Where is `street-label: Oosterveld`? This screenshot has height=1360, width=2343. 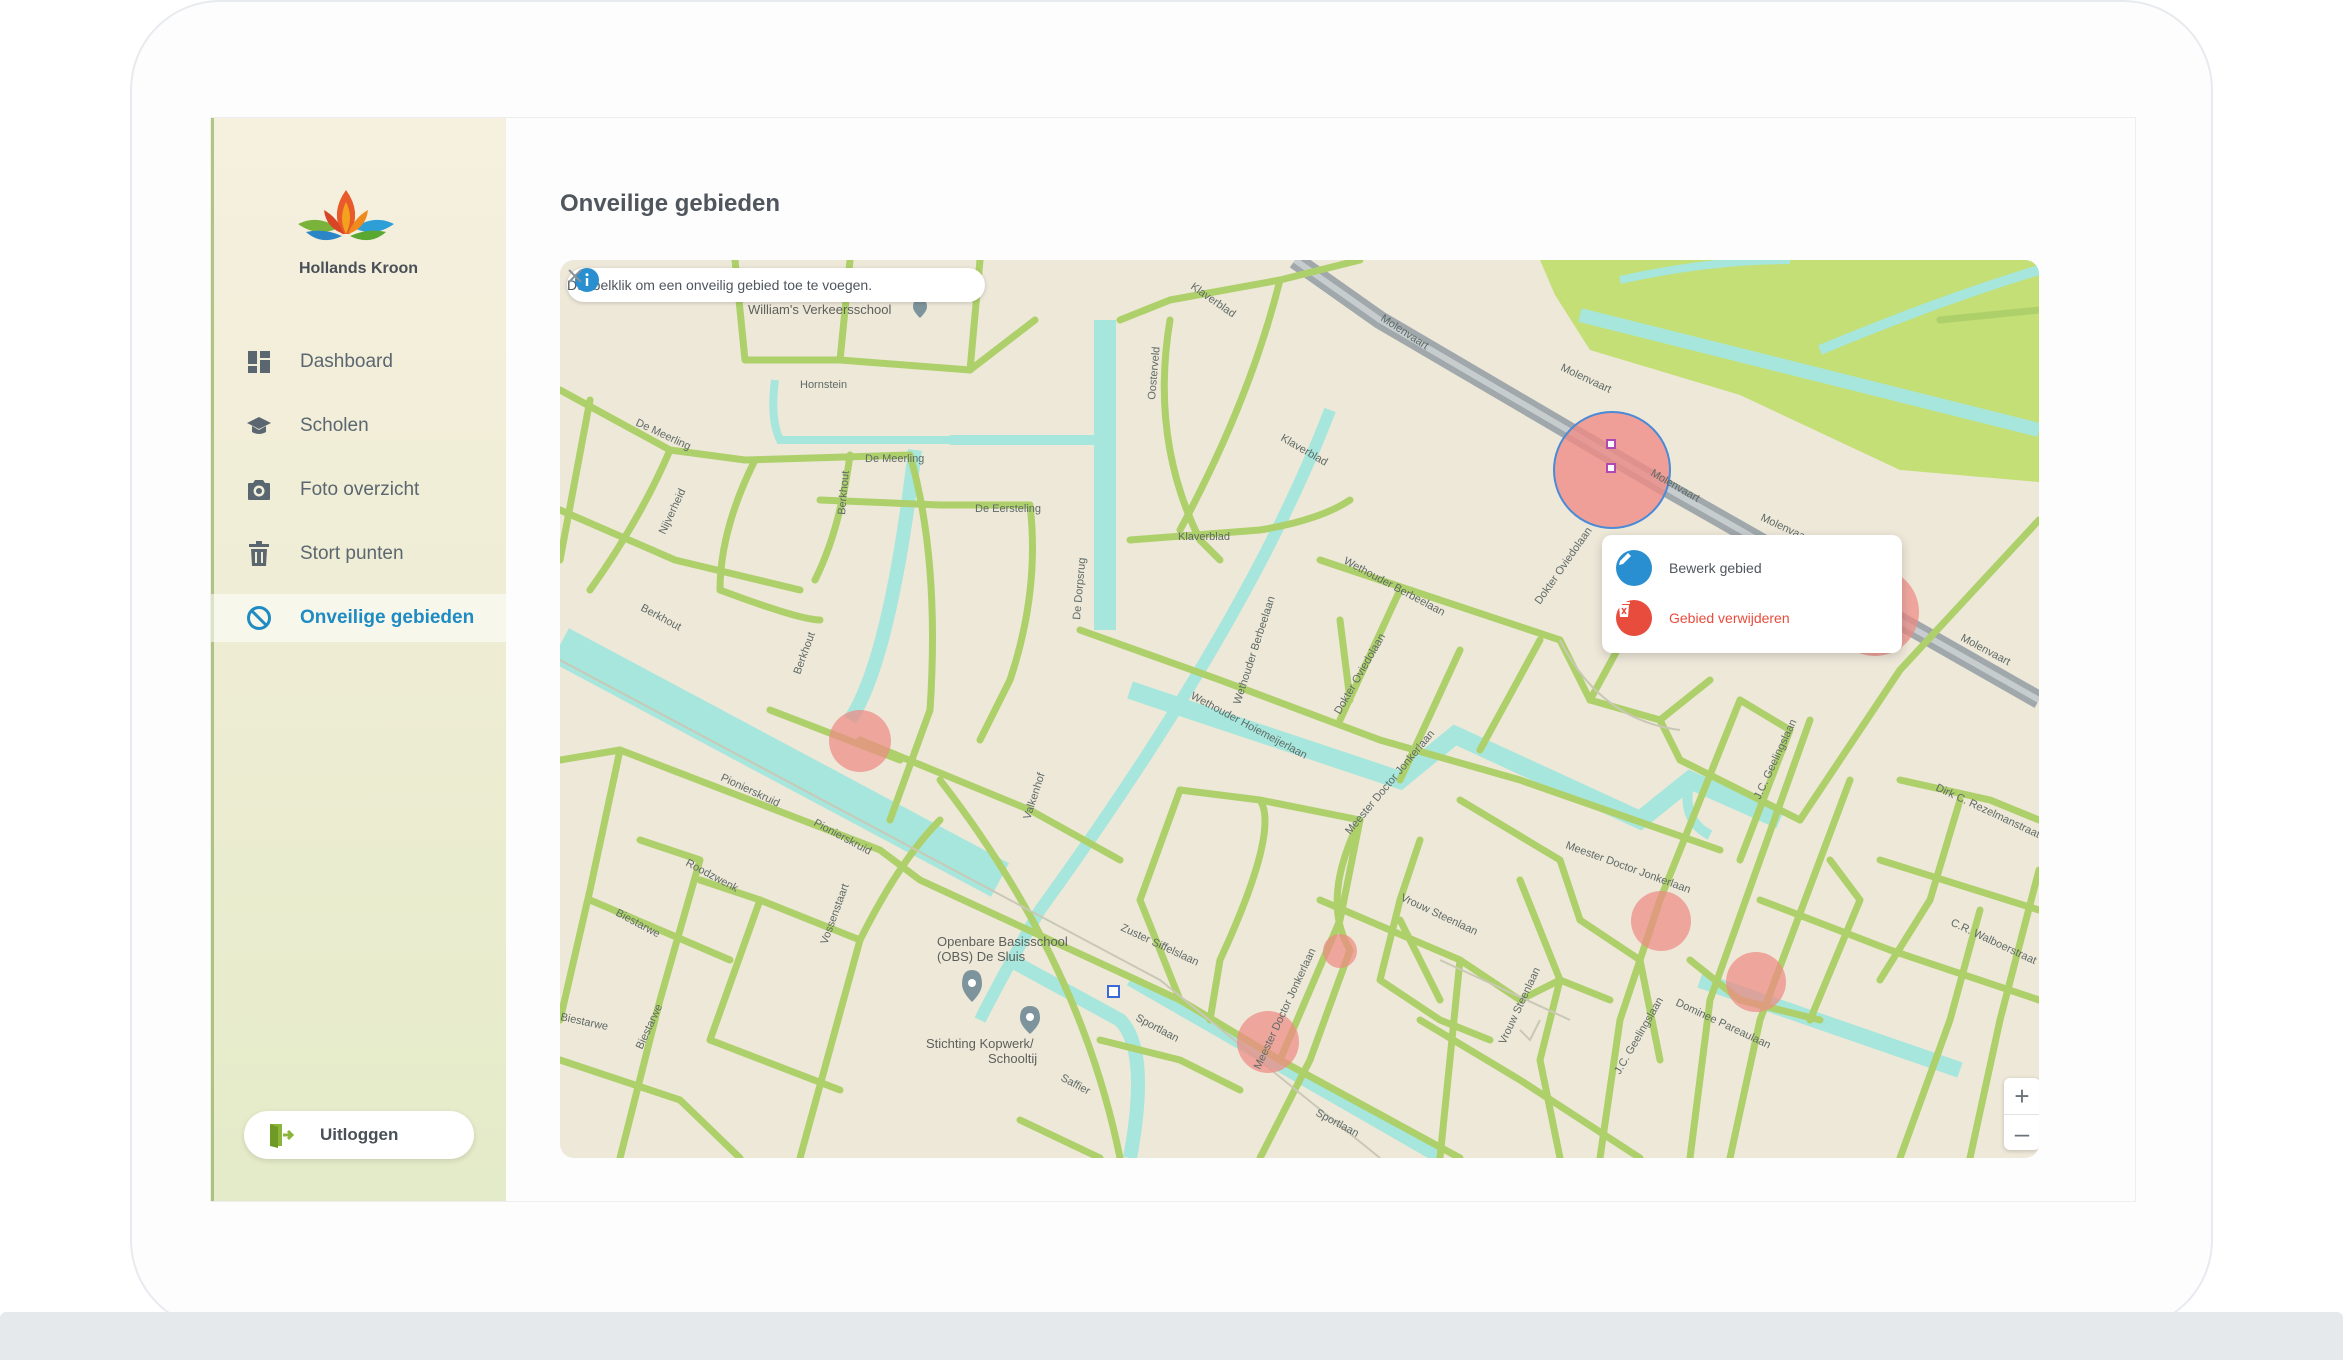 street-label: Oosterveld is located at coordinates (1154, 373).